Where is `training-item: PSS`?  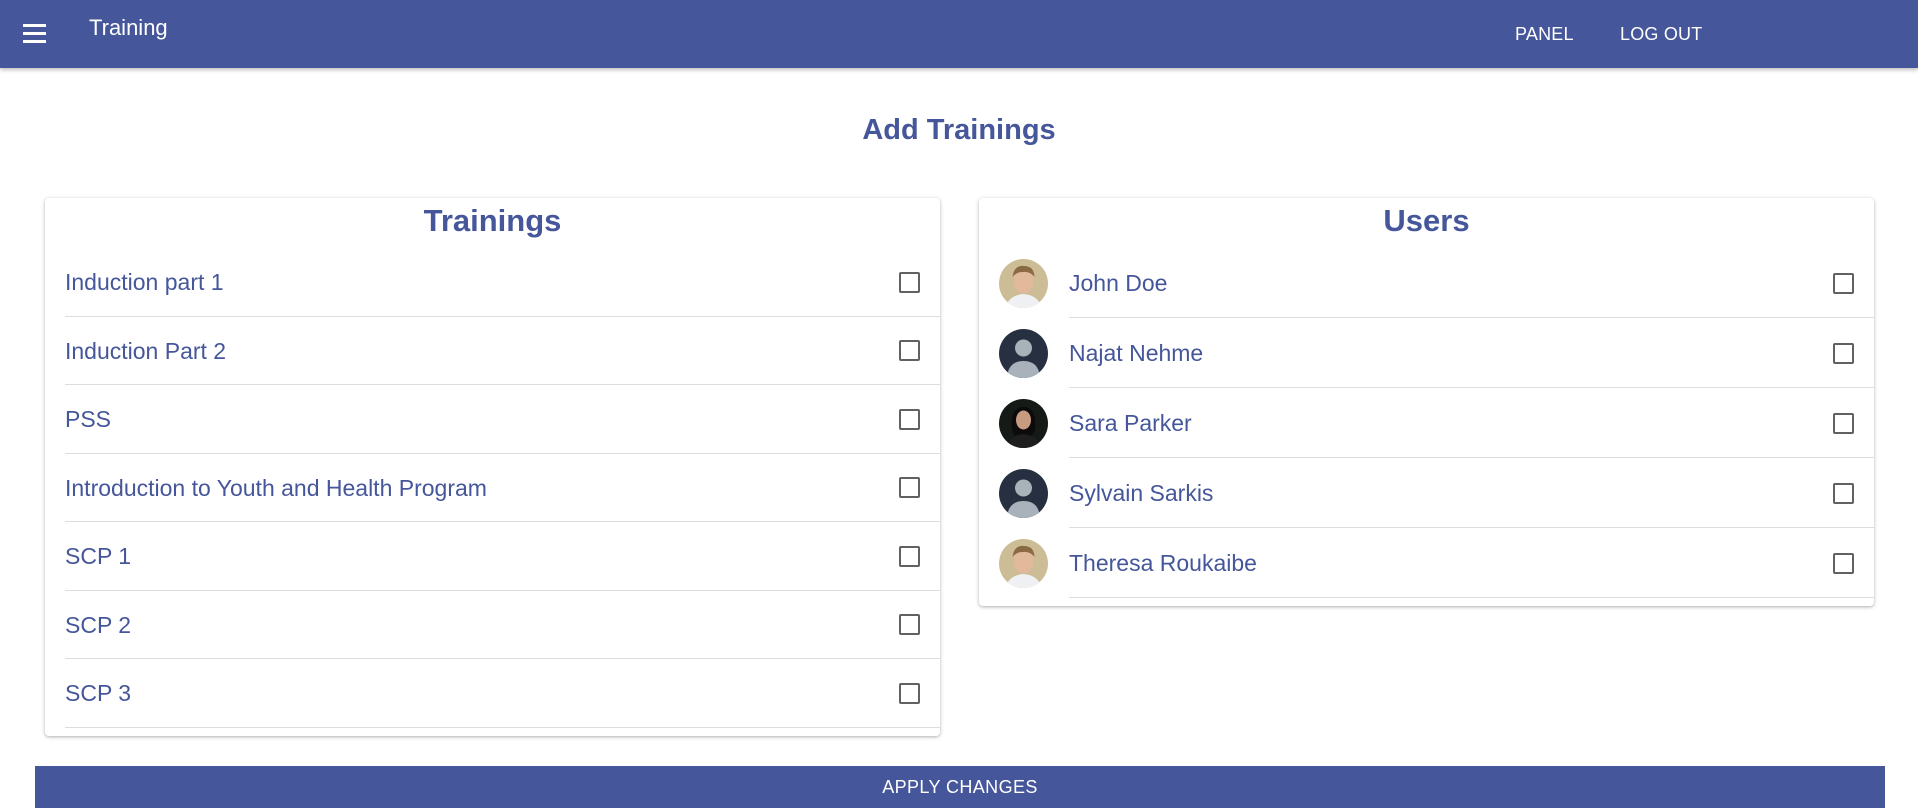 training-item: PSS is located at coordinates (492, 419).